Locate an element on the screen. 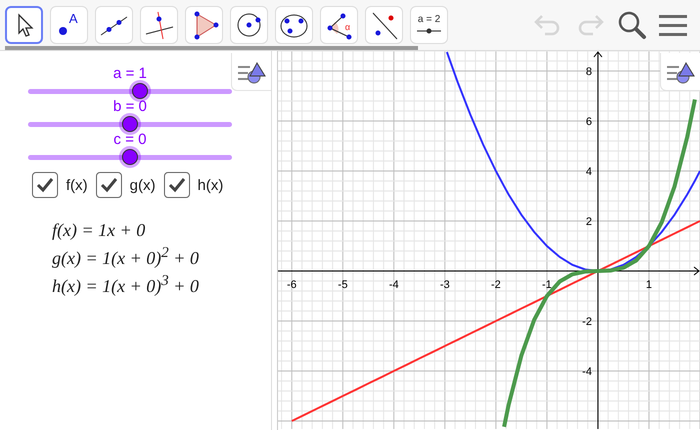 The image size is (700, 430). tick-label: 8 is located at coordinates (589, 72).